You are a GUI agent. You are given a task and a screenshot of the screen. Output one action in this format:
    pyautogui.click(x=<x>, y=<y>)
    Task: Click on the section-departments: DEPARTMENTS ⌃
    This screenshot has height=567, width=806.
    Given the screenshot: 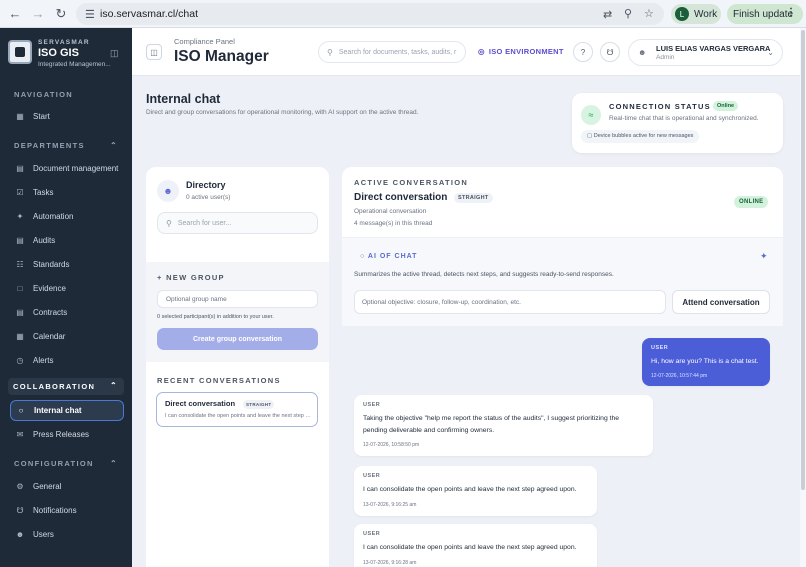 What is the action you would take?
    pyautogui.click(x=73, y=145)
    